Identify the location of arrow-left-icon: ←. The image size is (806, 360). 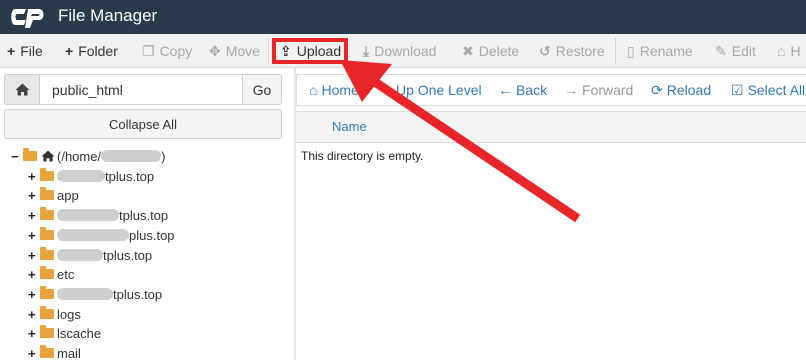
(505, 90).